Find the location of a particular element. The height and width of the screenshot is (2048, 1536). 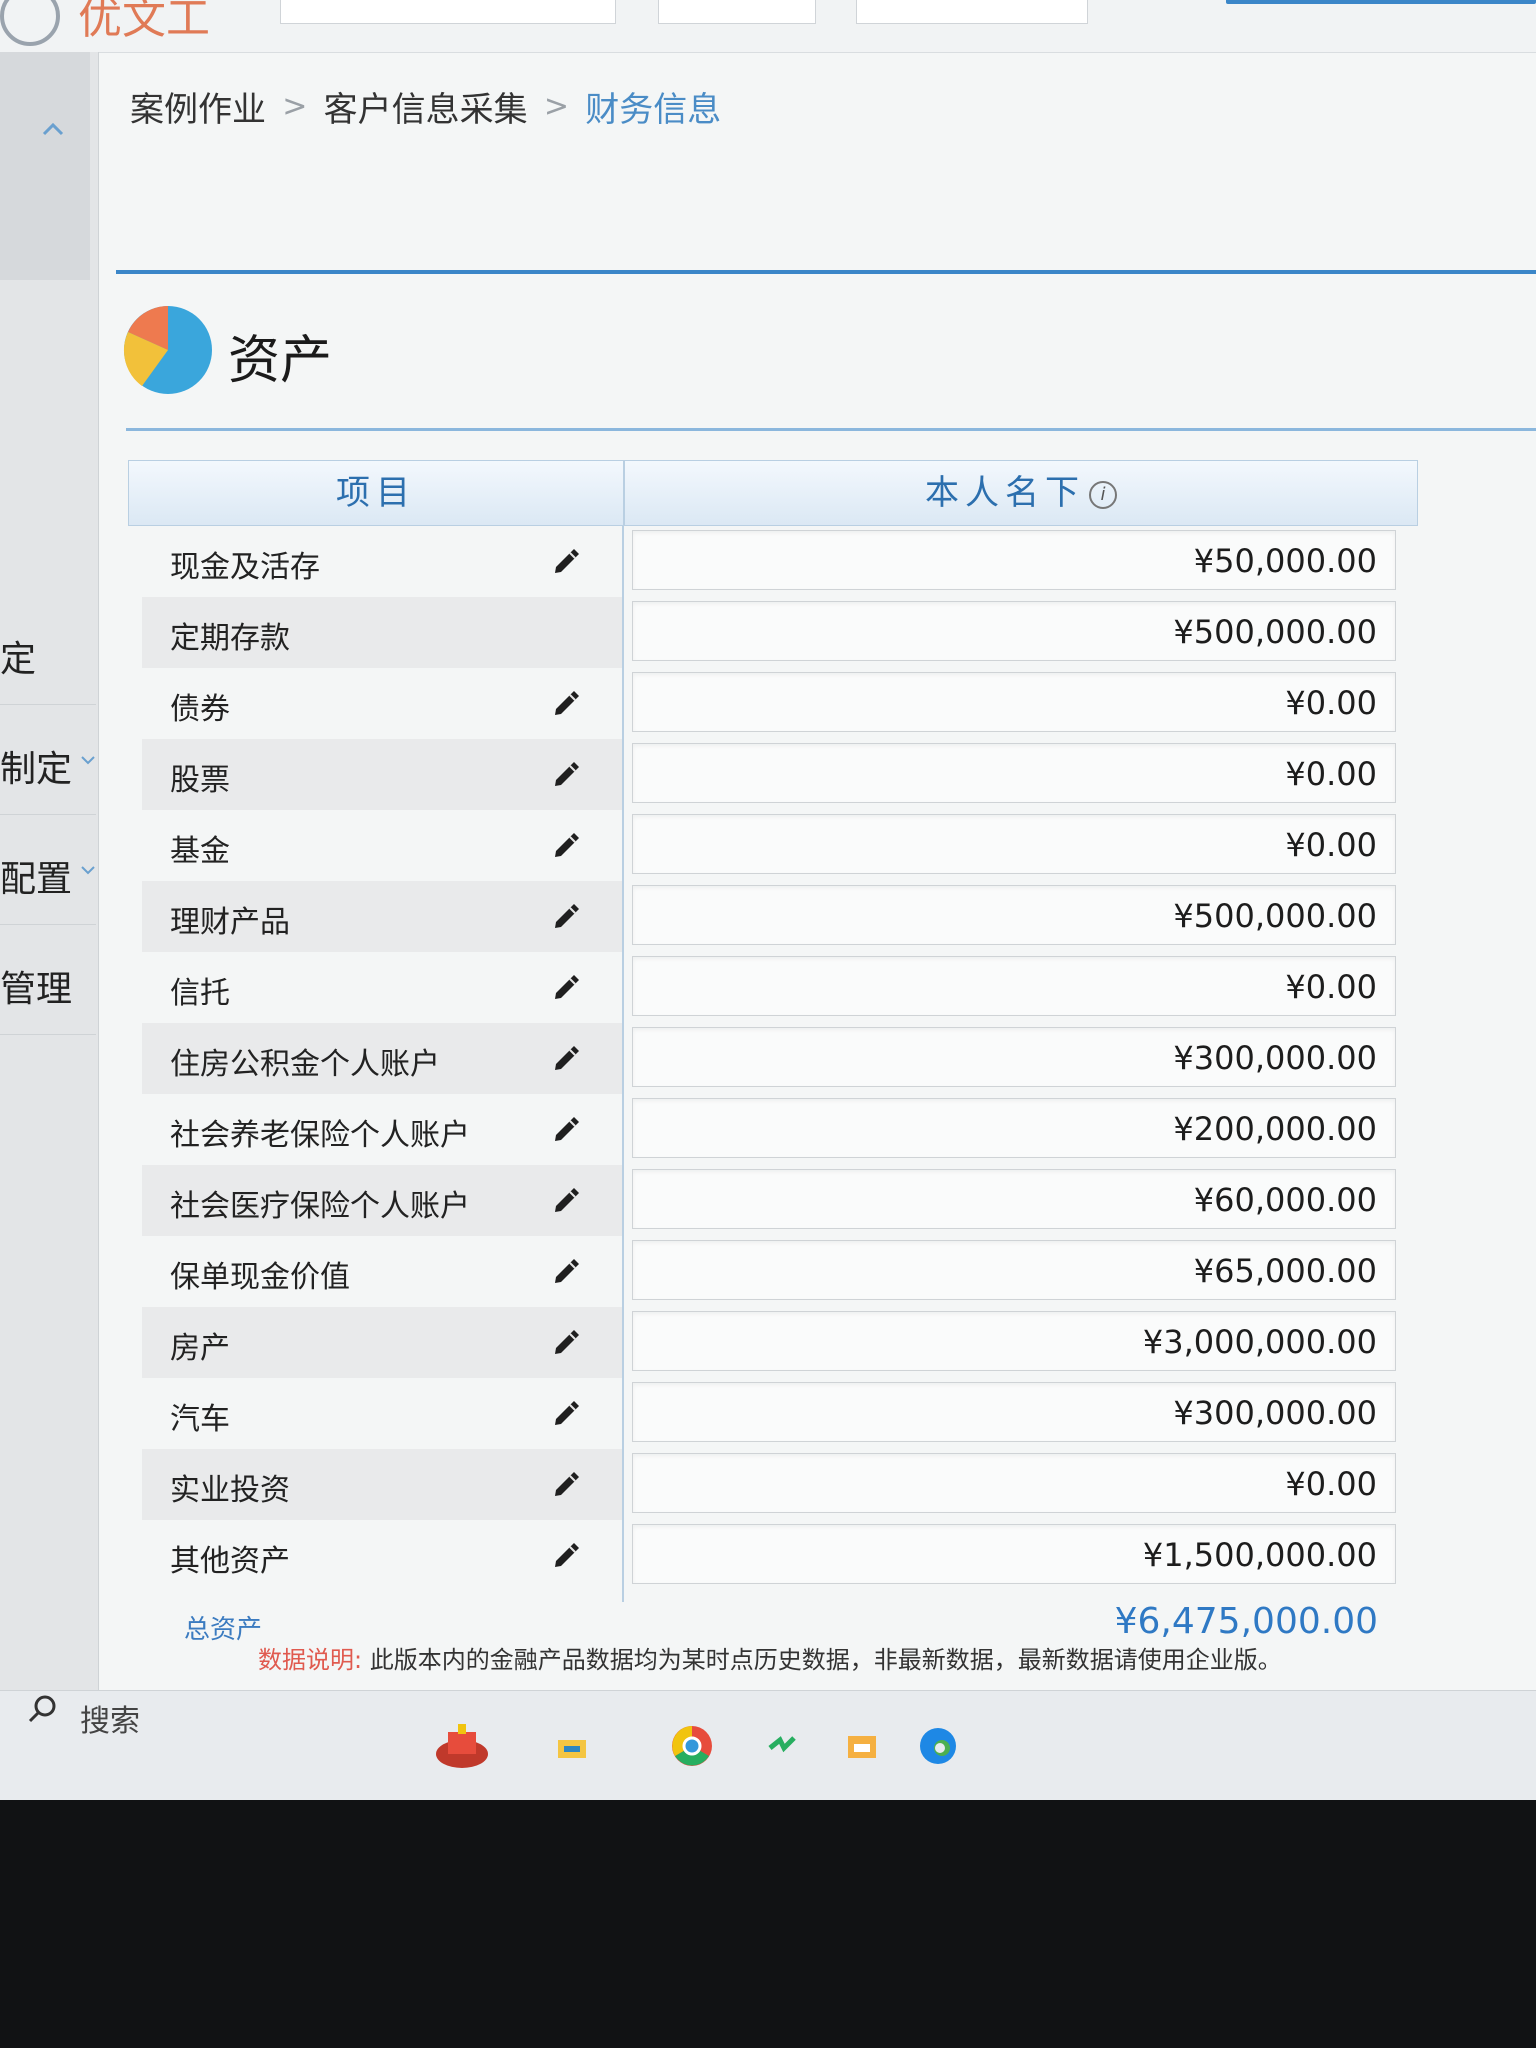

app-title: 优文工 is located at coordinates (144, 22).